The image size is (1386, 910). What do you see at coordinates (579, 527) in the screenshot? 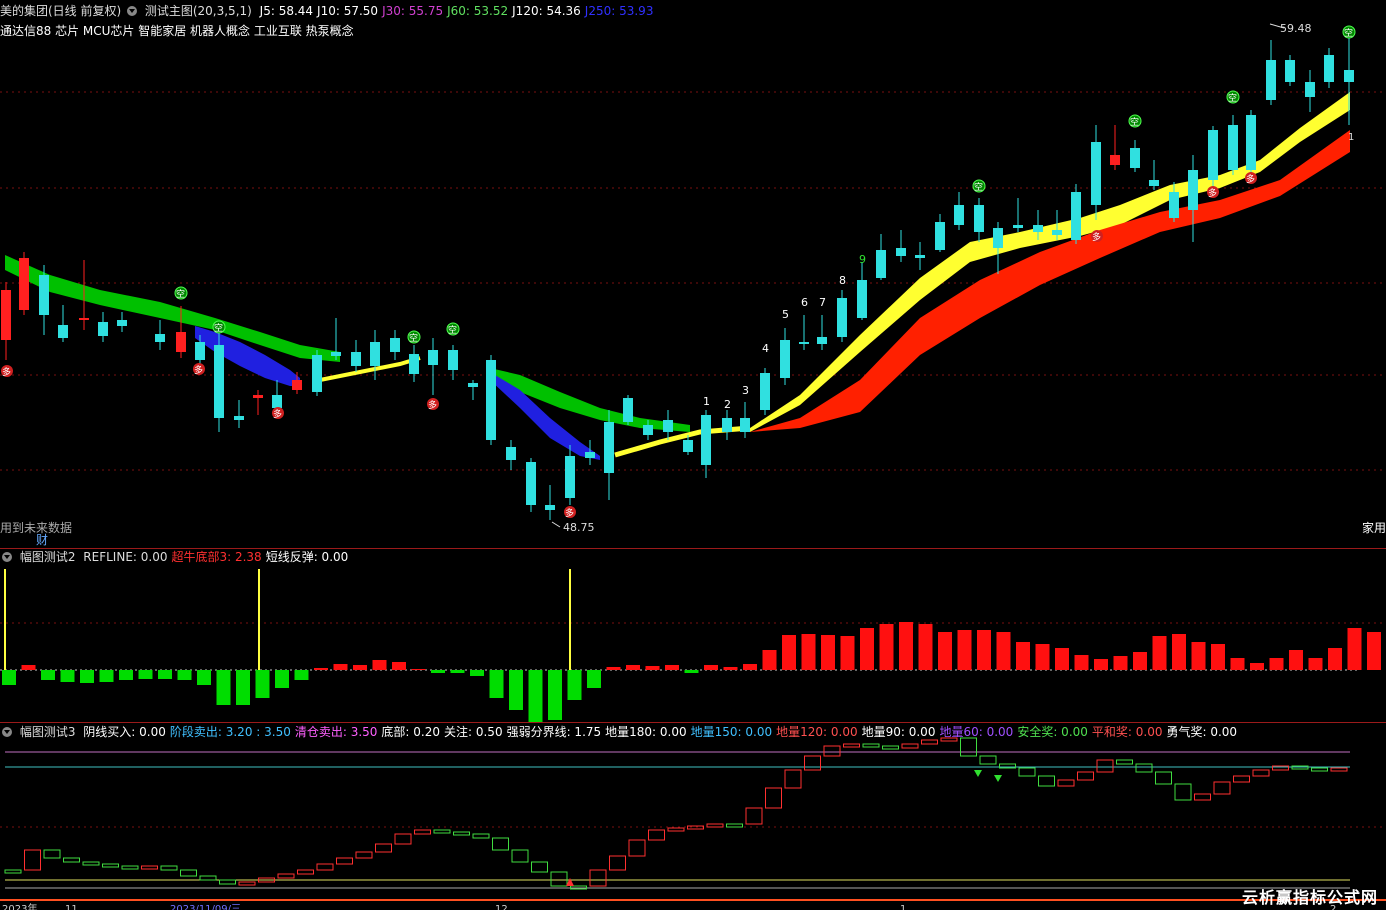
I see `low-price-label: 48.75` at bounding box center [579, 527].